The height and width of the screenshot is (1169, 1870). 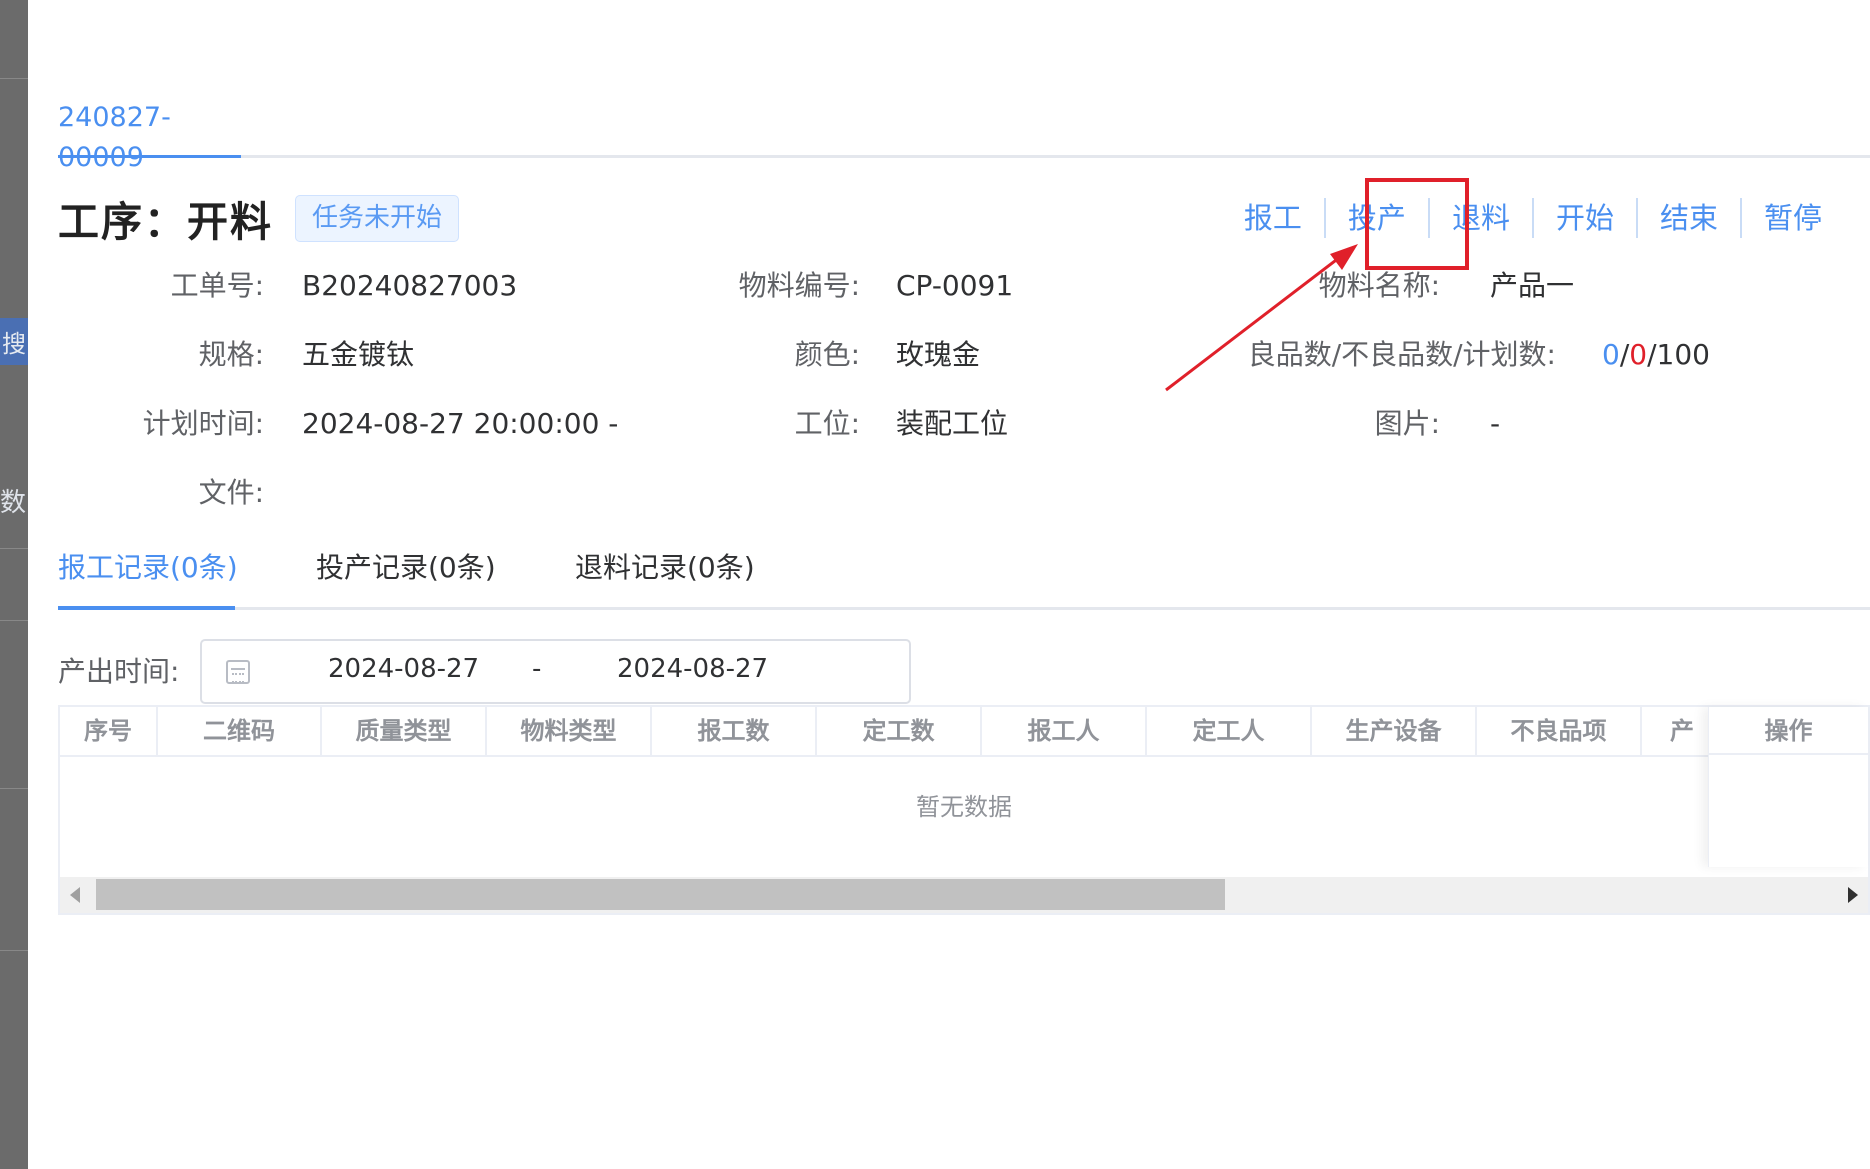 I want to click on station-value: 装配工位, so click(x=952, y=423).